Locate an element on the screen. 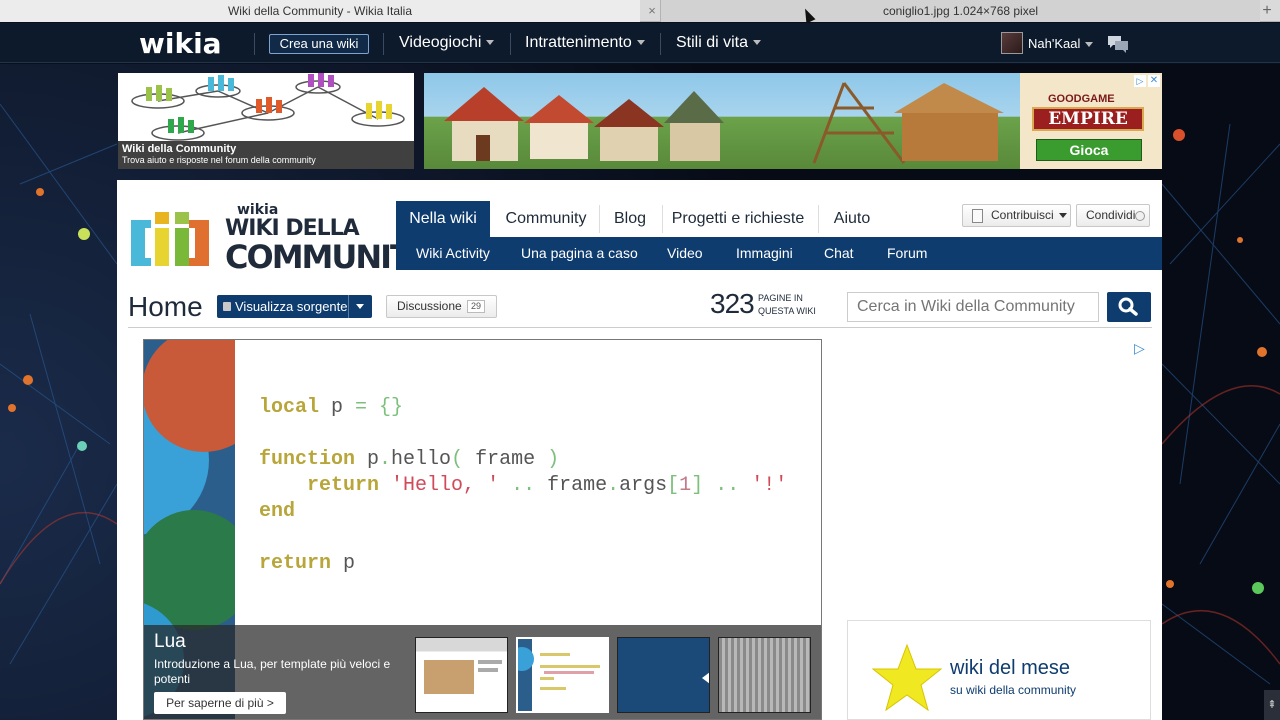 The width and height of the screenshot is (1280, 720). search-button is located at coordinates (1129, 307).